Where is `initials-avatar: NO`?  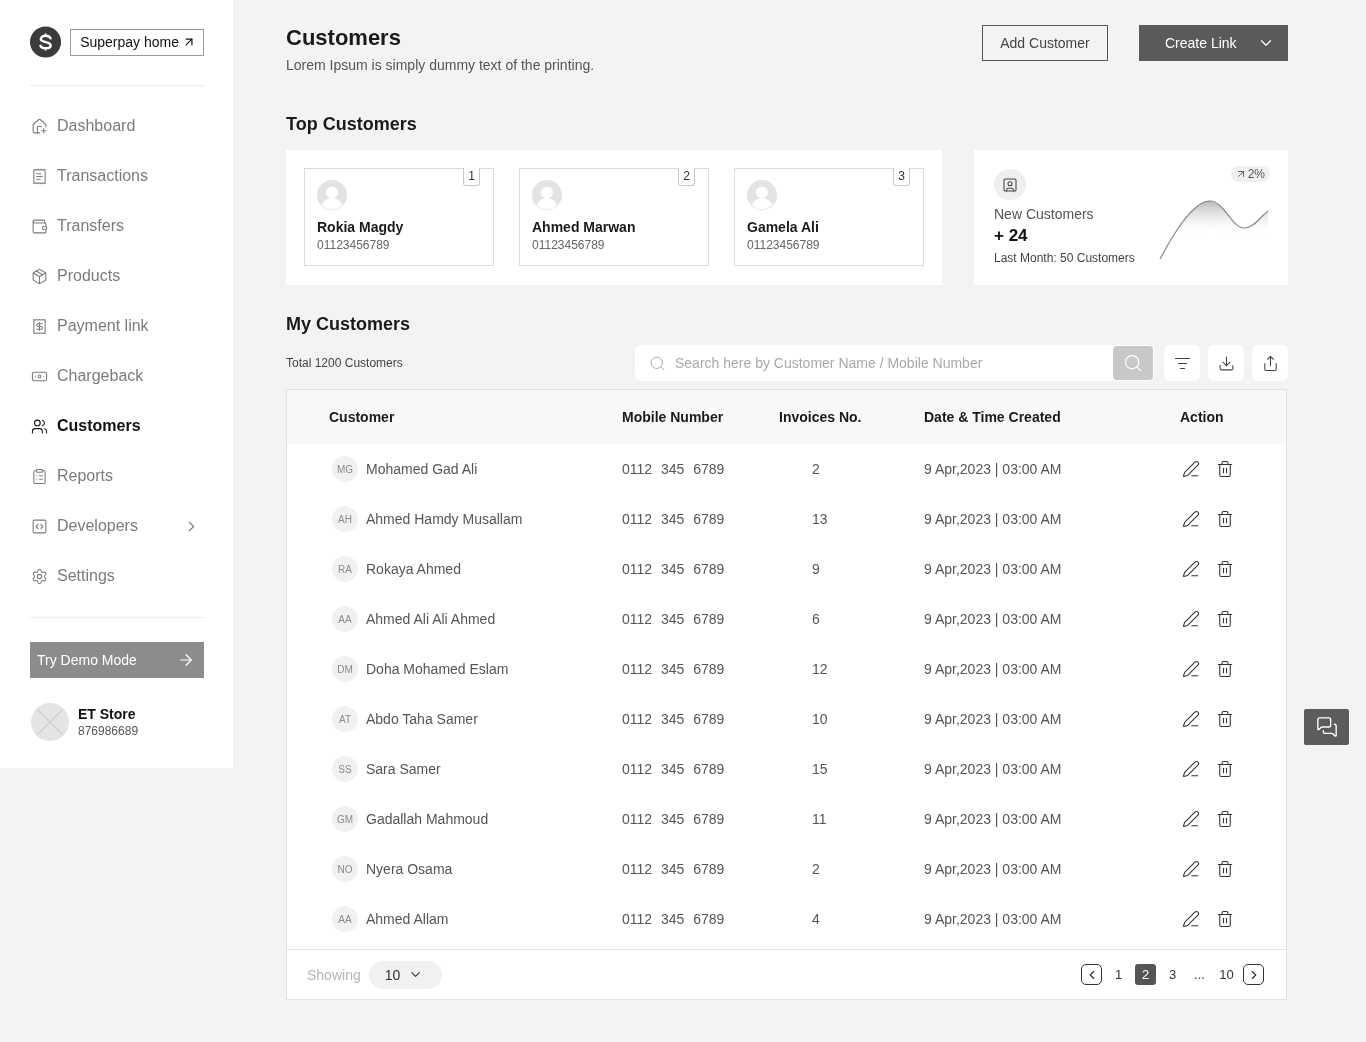
initials-avatar: NO is located at coordinates (345, 869).